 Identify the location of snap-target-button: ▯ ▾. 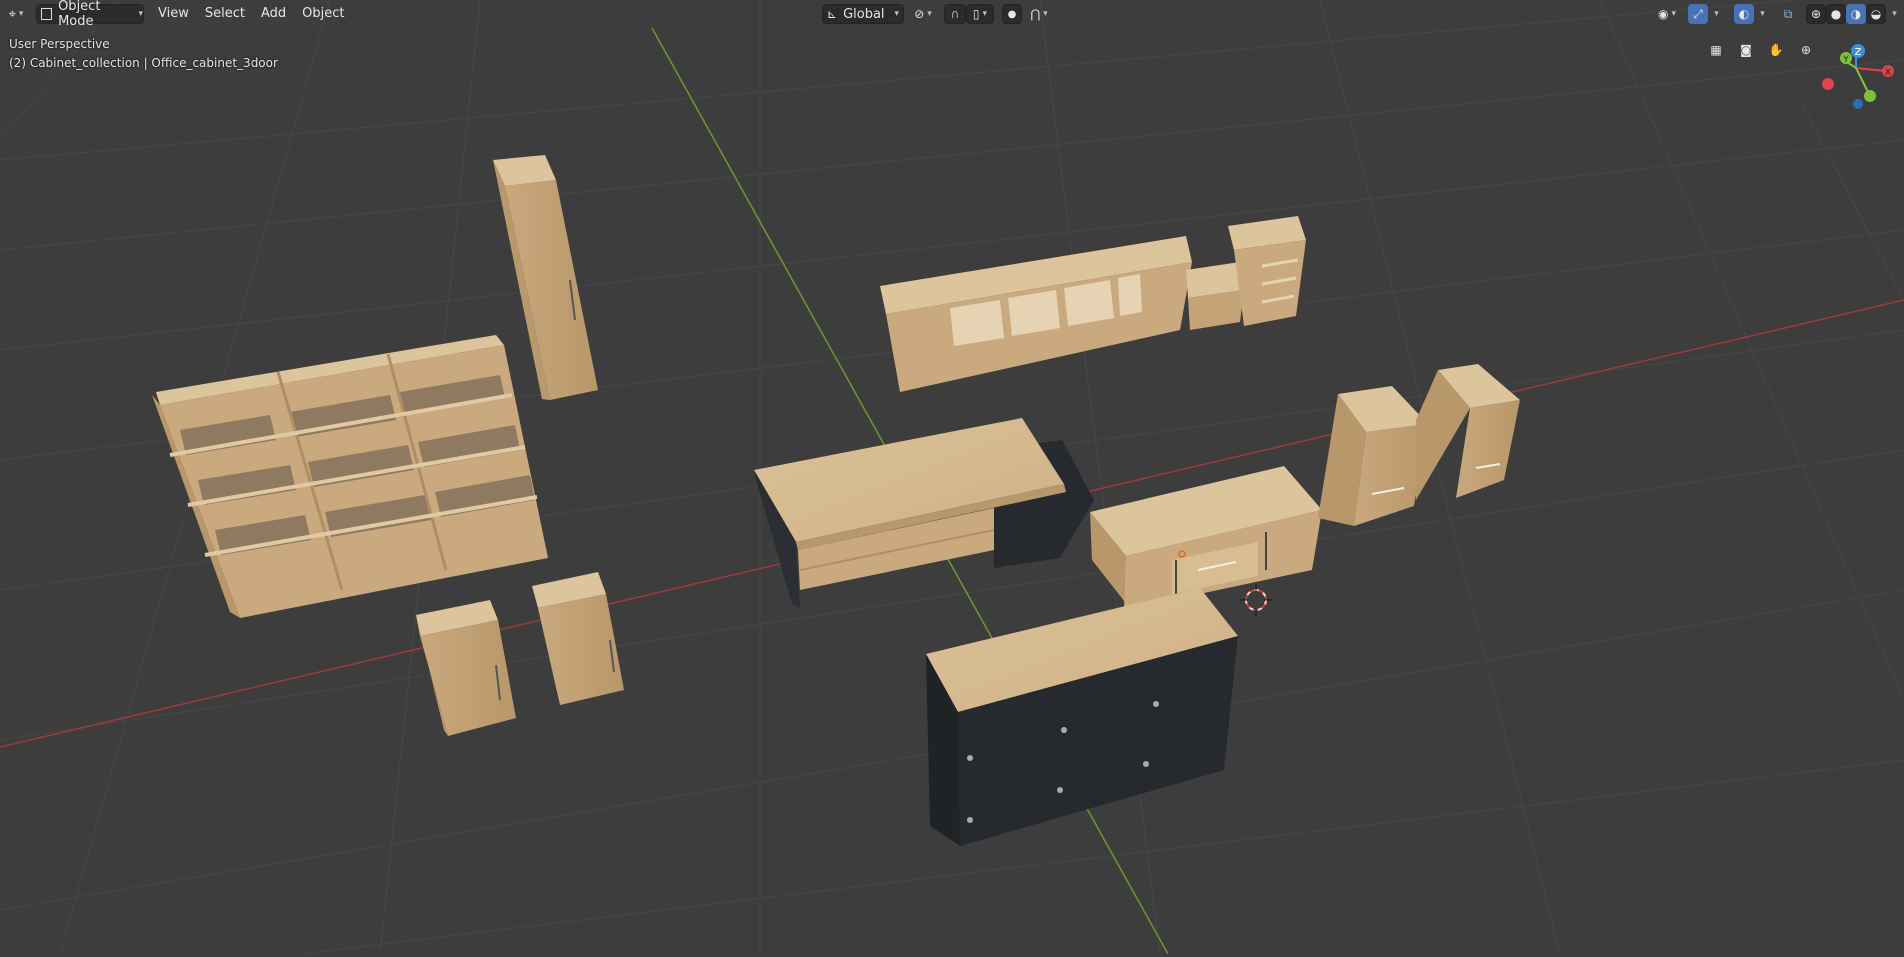
(980, 14).